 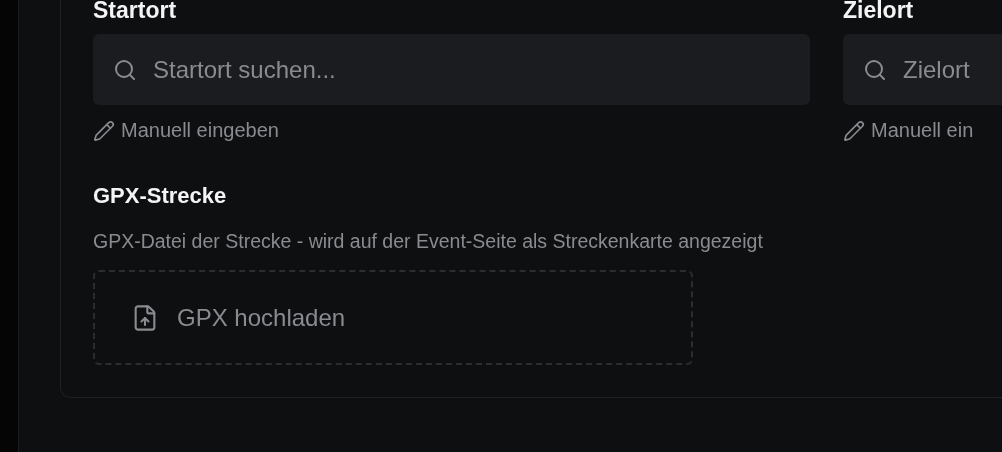 What do you see at coordinates (186, 130) in the screenshot?
I see `manual-entry-link: Manuell eingeben` at bounding box center [186, 130].